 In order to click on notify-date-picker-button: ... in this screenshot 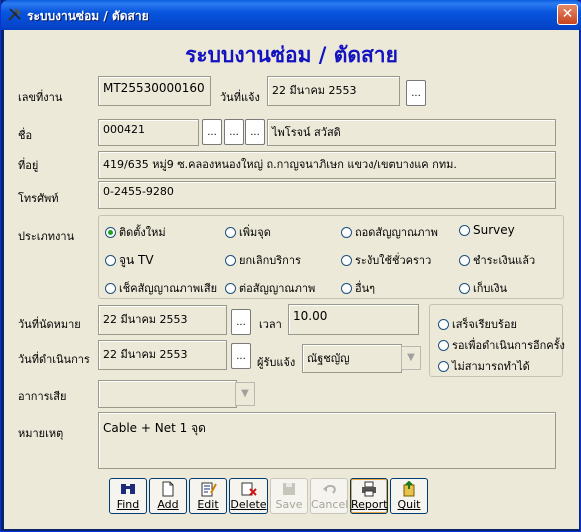, I will do `click(416, 93)`.